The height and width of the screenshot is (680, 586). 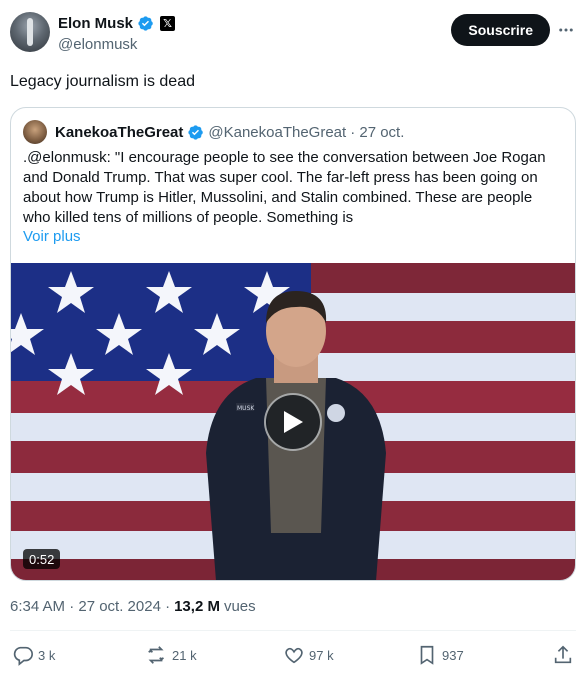 What do you see at coordinates (500, 30) in the screenshot?
I see `subscribe-button: Souscrire` at bounding box center [500, 30].